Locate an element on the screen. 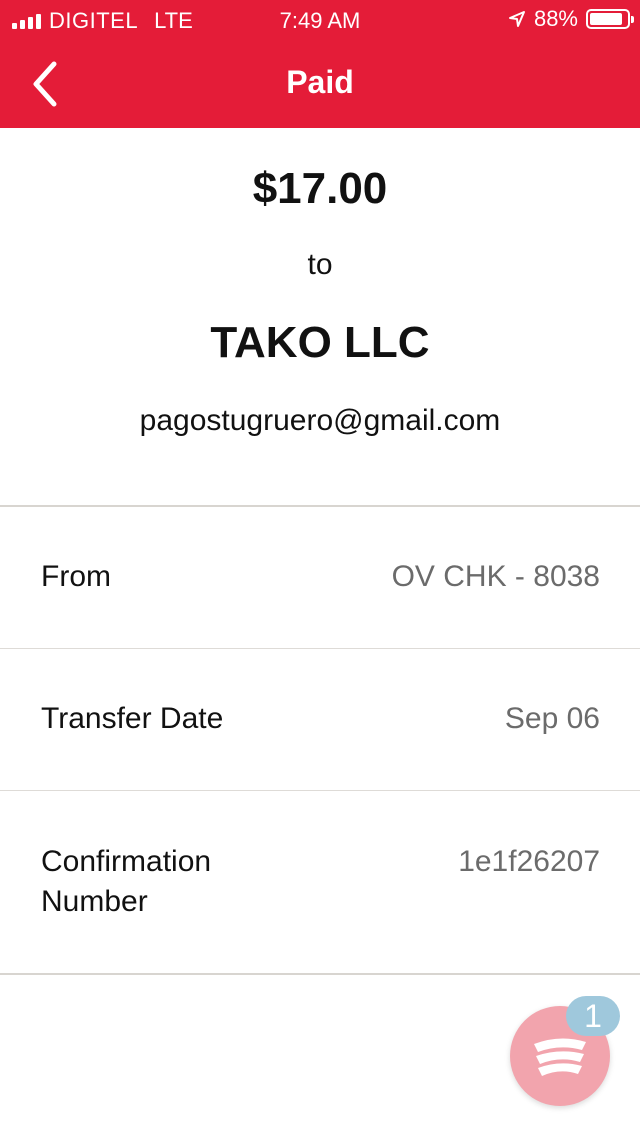 This screenshot has width=640, height=1136. payee-name: TAKO LLC is located at coordinates (320, 342).